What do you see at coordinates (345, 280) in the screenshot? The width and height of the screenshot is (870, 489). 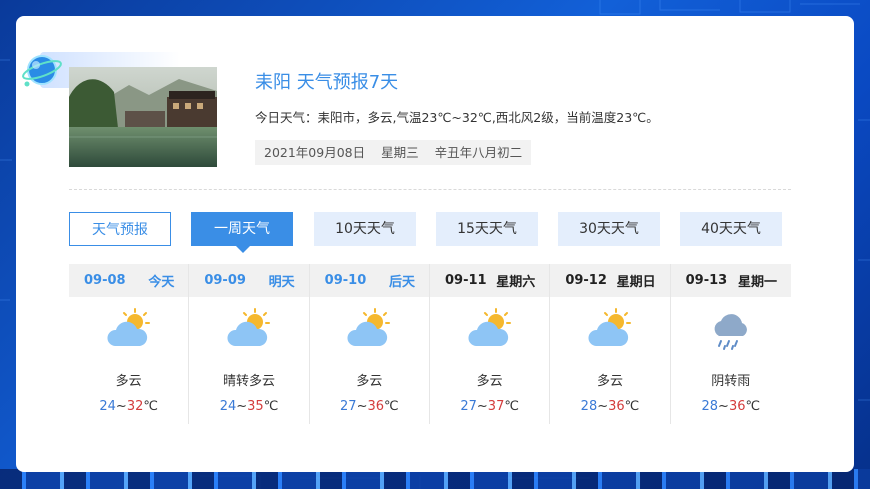 I see `day-date: 09-10` at bounding box center [345, 280].